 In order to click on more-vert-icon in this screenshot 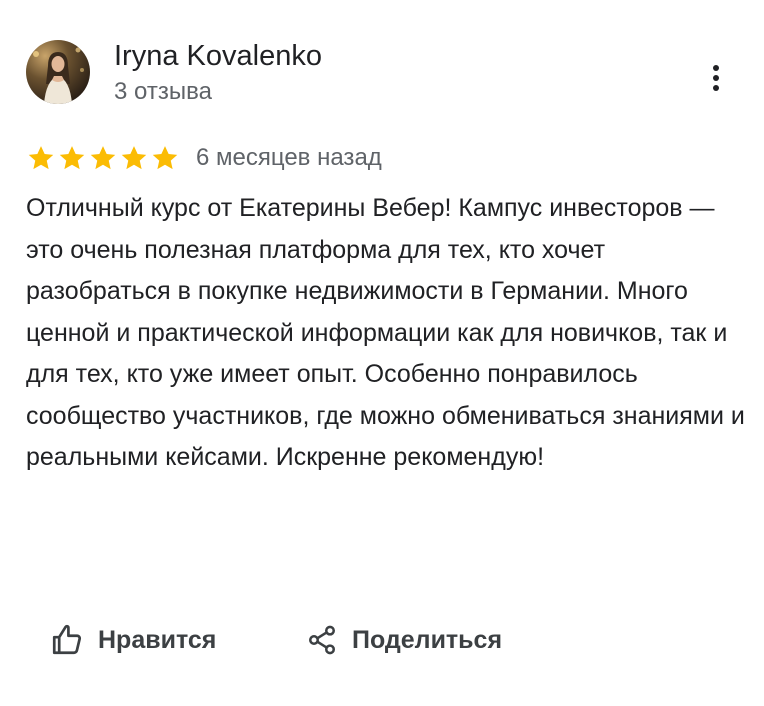, I will do `click(716, 78)`.